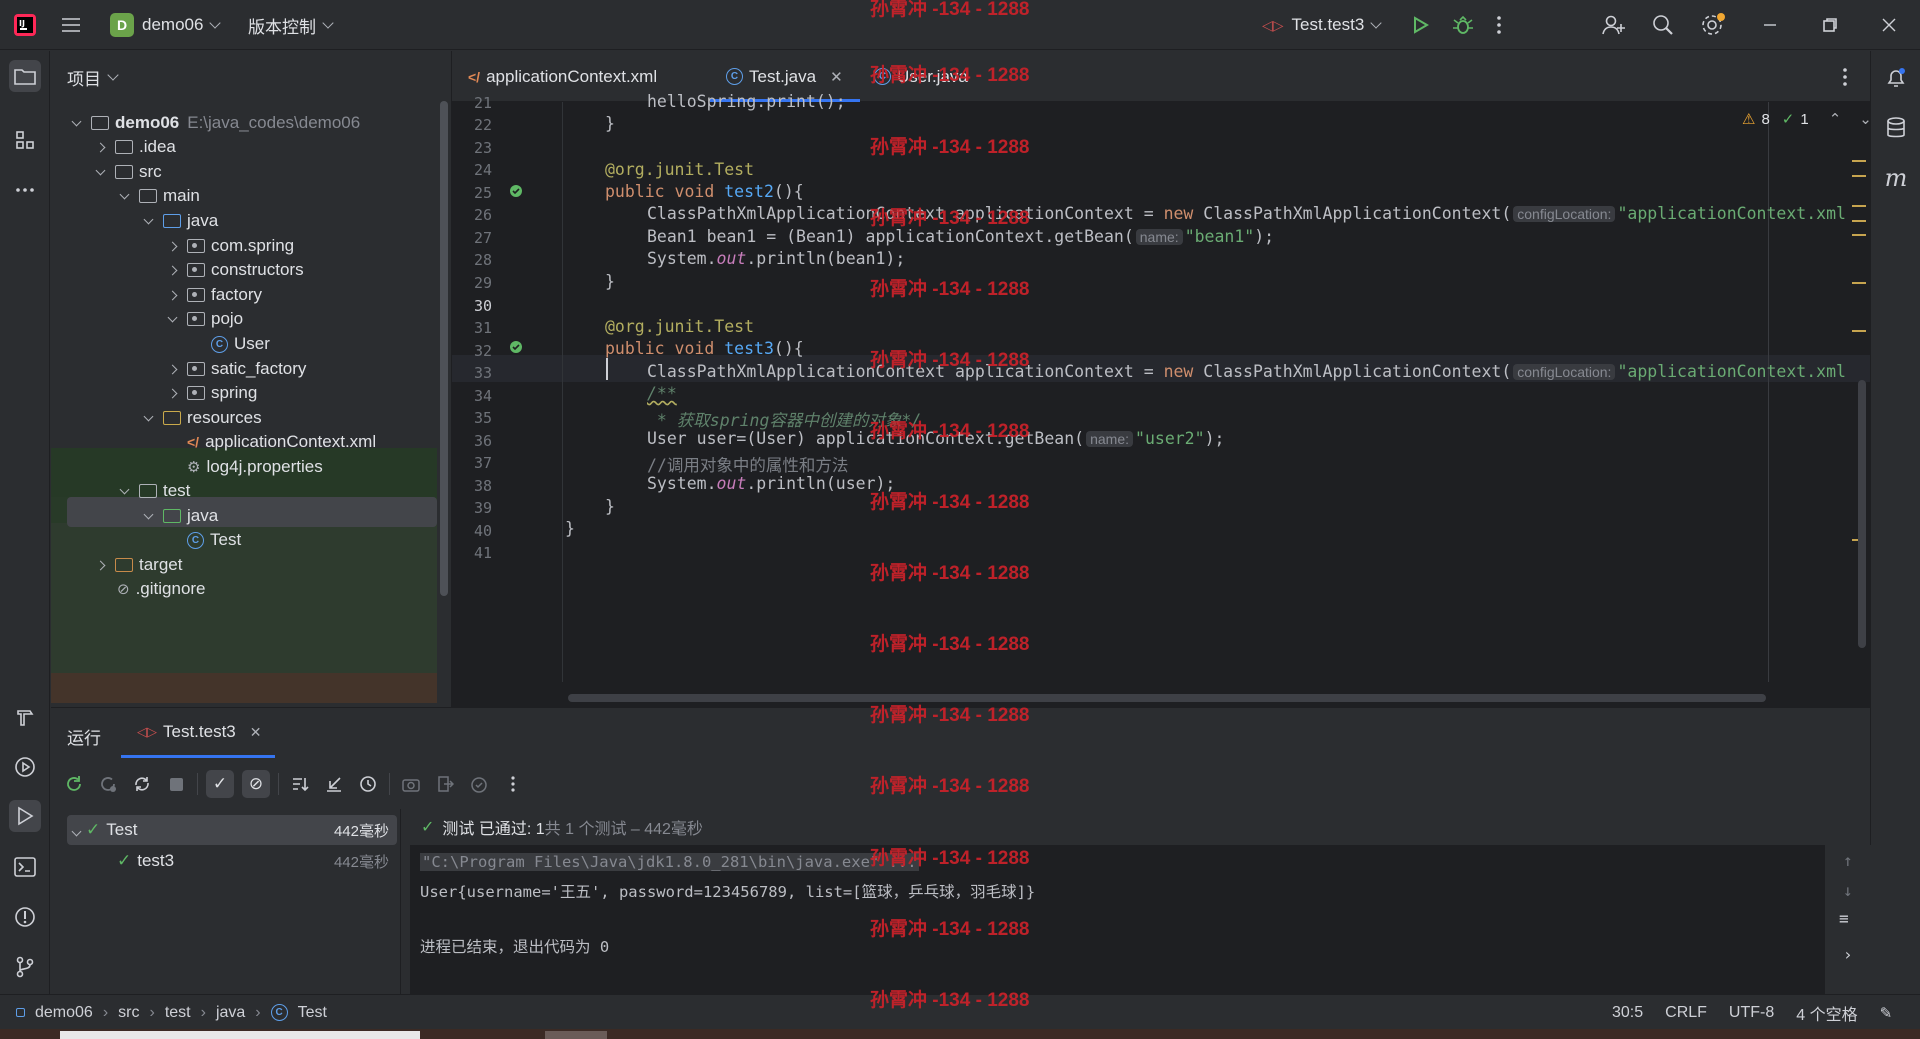  Describe the element at coordinates (1889, 25) in the screenshot. I see `close-window-button` at that location.